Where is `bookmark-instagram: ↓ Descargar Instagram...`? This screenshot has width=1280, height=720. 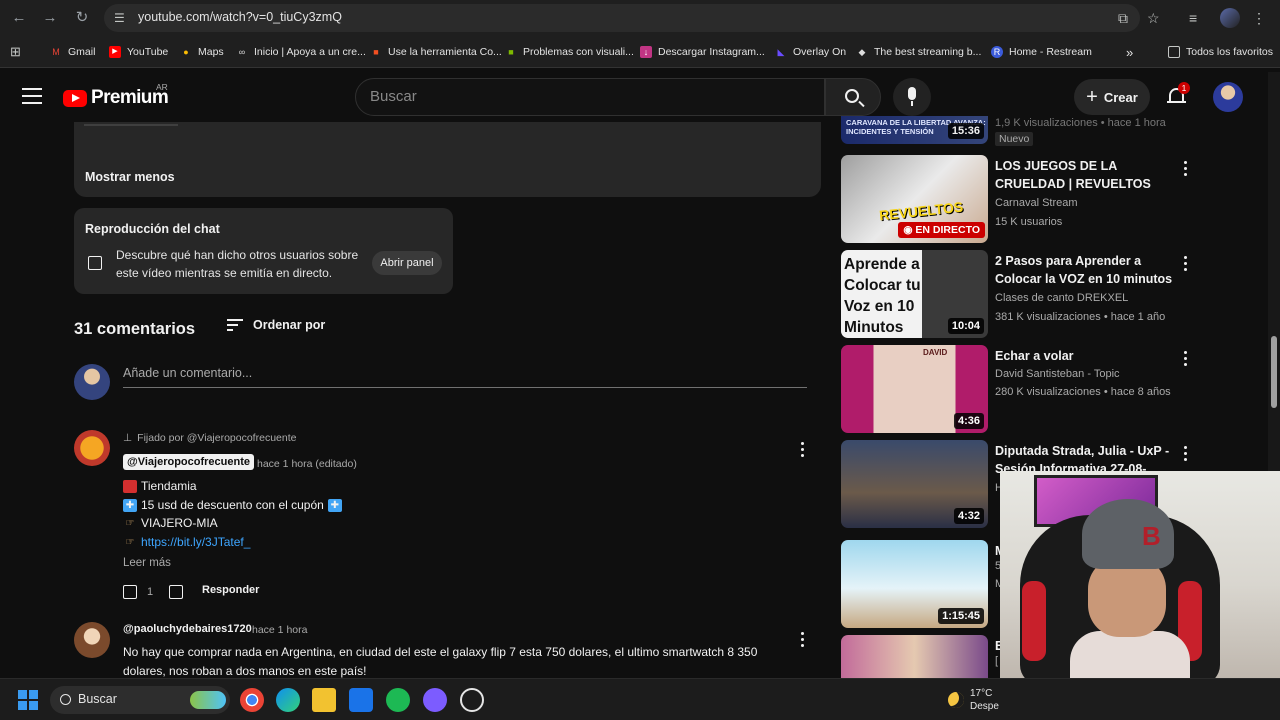
bookmark-instagram: ↓ Descargar Instagram... is located at coordinates (702, 52).